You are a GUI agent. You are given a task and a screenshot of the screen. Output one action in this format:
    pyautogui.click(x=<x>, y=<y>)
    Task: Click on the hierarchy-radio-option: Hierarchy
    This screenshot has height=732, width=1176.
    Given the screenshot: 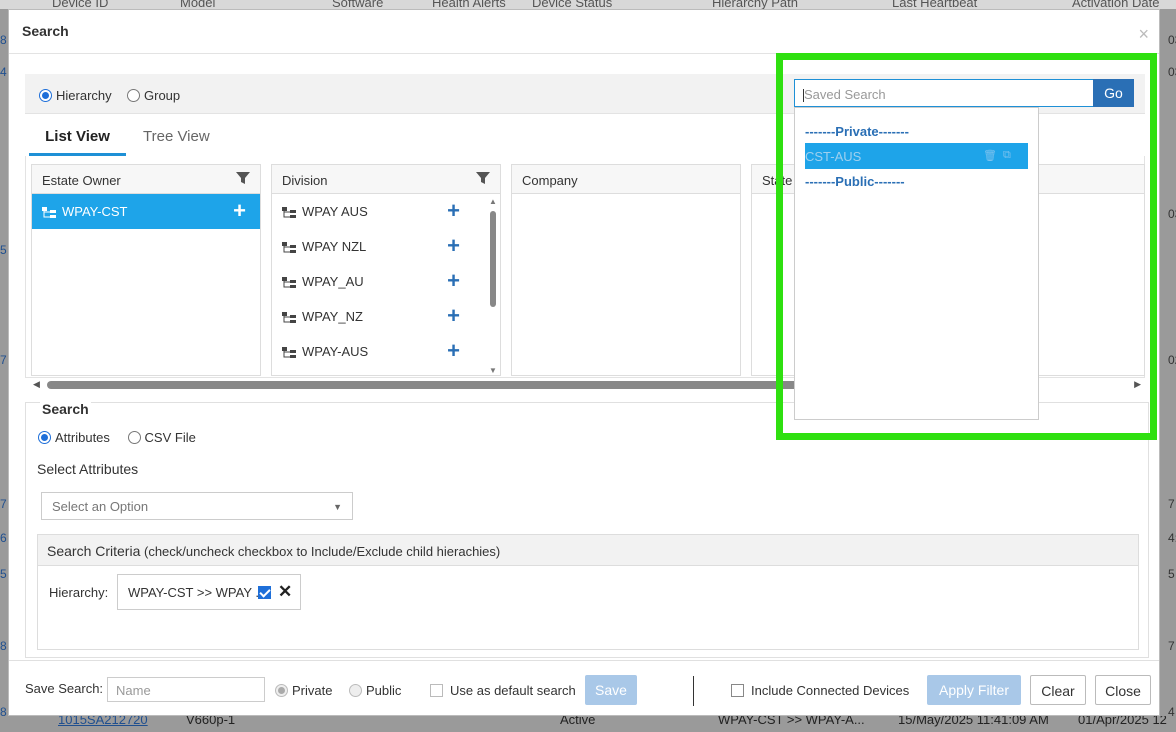 What is the action you would take?
    pyautogui.click(x=75, y=95)
    